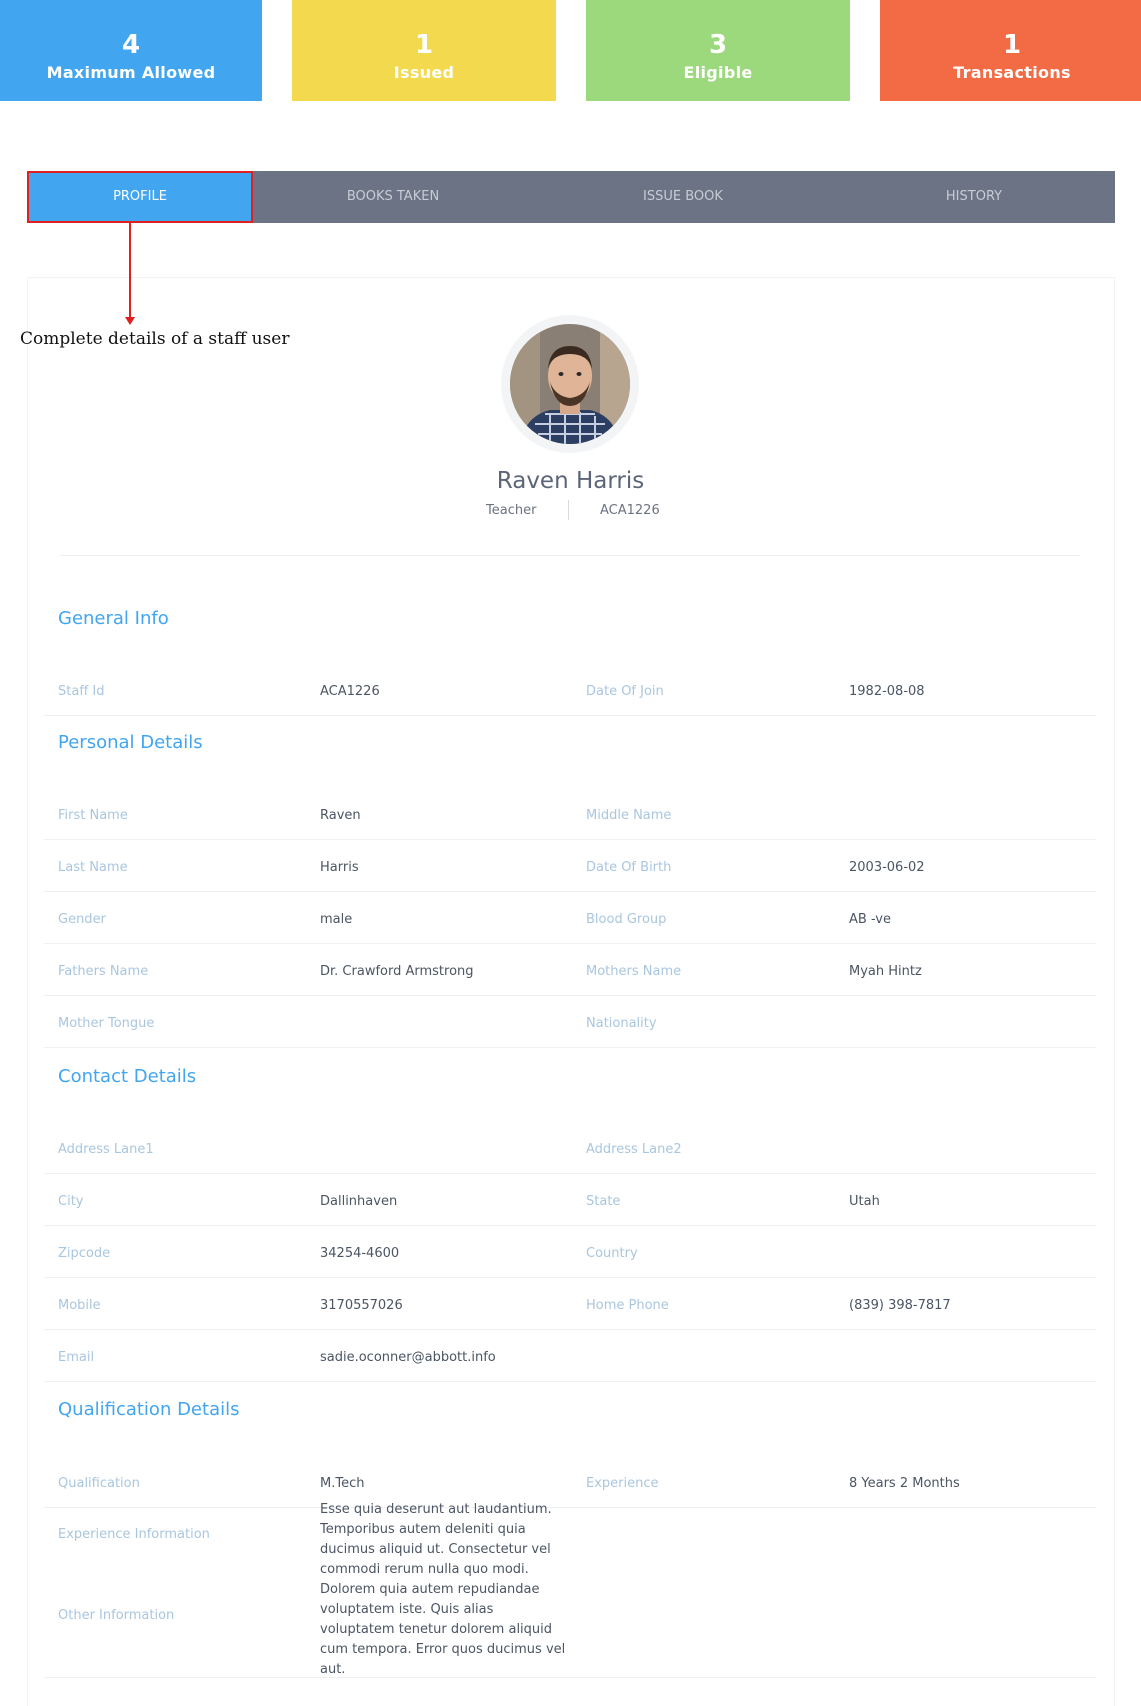 The image size is (1141, 1706). Describe the element at coordinates (340, 815) in the screenshot. I see `field-value: Raven` at that location.